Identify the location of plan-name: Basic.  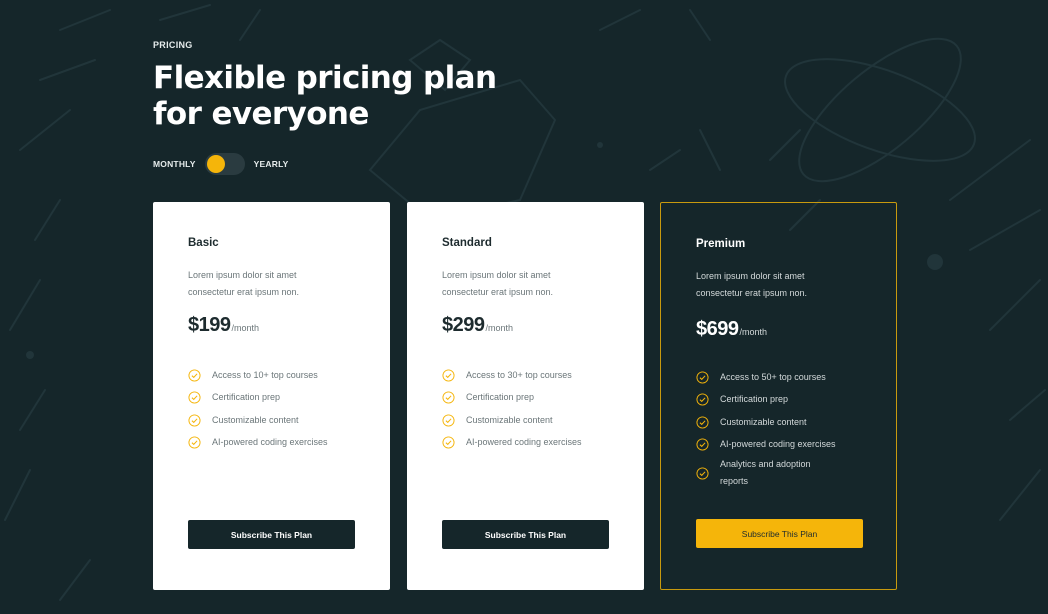
(203, 243).